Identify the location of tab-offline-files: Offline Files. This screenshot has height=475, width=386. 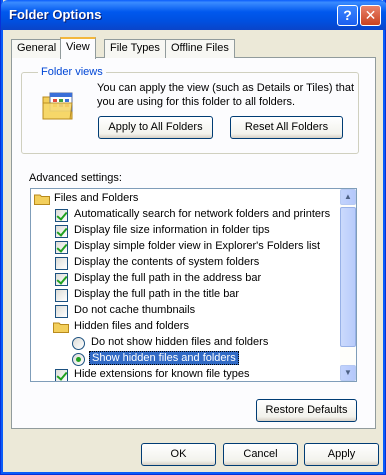
(200, 48).